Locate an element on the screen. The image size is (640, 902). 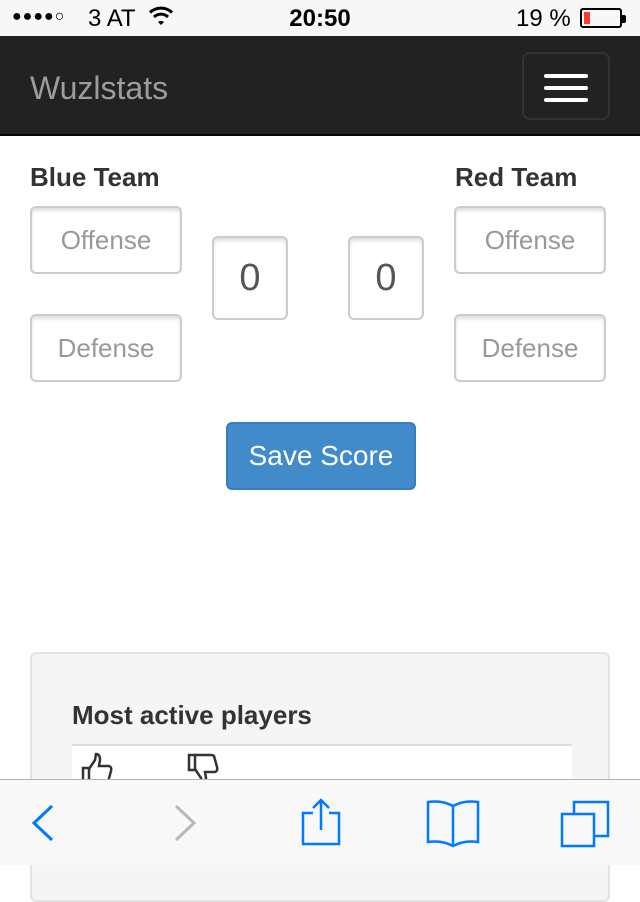
battery-level-fill is located at coordinates (587, 18).